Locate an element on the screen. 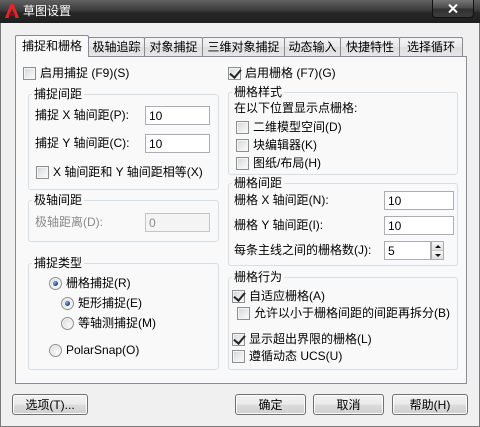  rectangular-snap-radio is located at coordinates (67, 303).